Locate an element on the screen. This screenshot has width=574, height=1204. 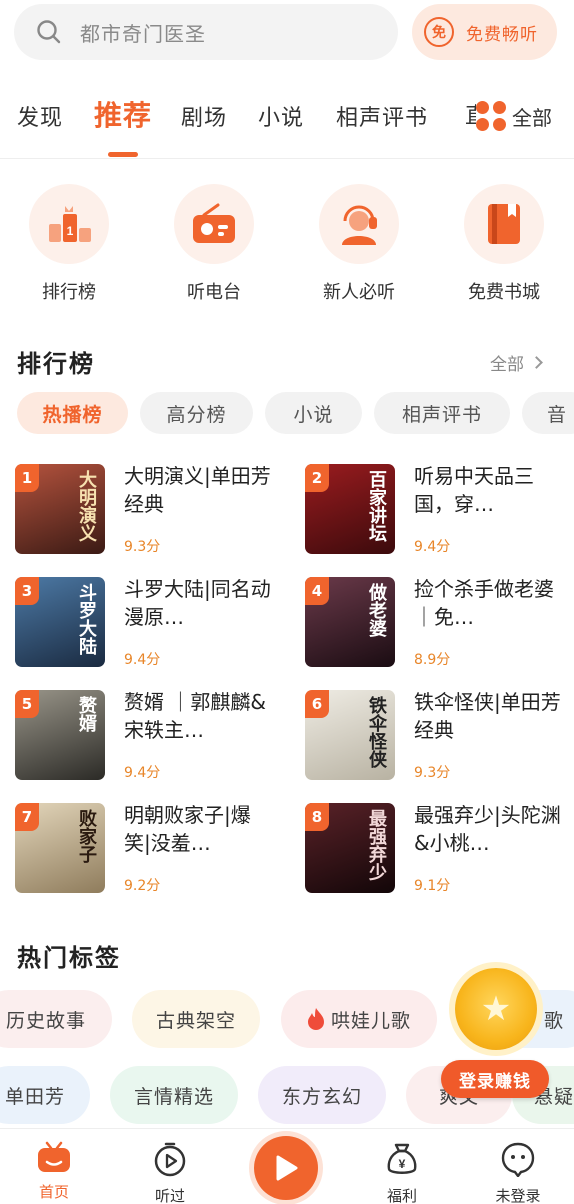
tab-theater: 剧场 is located at coordinates (204, 116).